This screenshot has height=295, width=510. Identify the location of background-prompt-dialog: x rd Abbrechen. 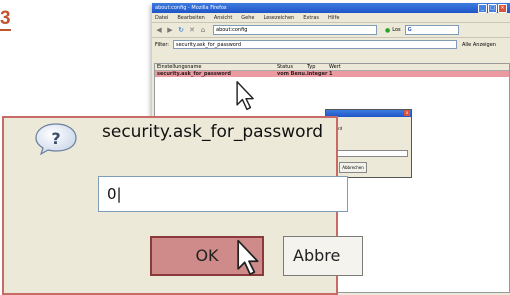
(368, 143).